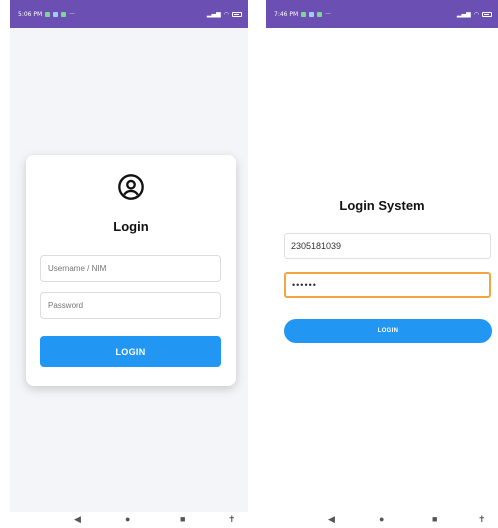 This screenshot has width=498, height=528. Describe the element at coordinates (382, 14) in the screenshot. I see `status-bar: 7:46 PM ··· ▂▄▆ ◠` at that location.